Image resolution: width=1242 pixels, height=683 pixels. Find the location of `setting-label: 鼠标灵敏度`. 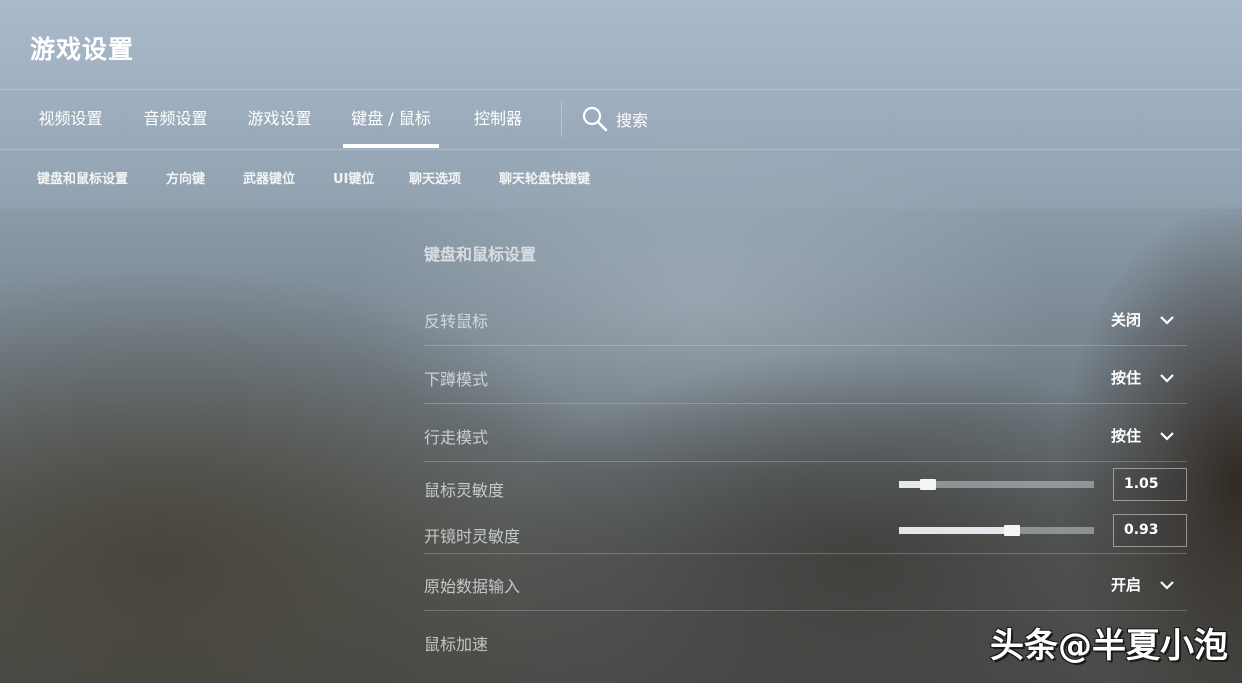

setting-label: 鼠标灵敏度 is located at coordinates (464, 490).